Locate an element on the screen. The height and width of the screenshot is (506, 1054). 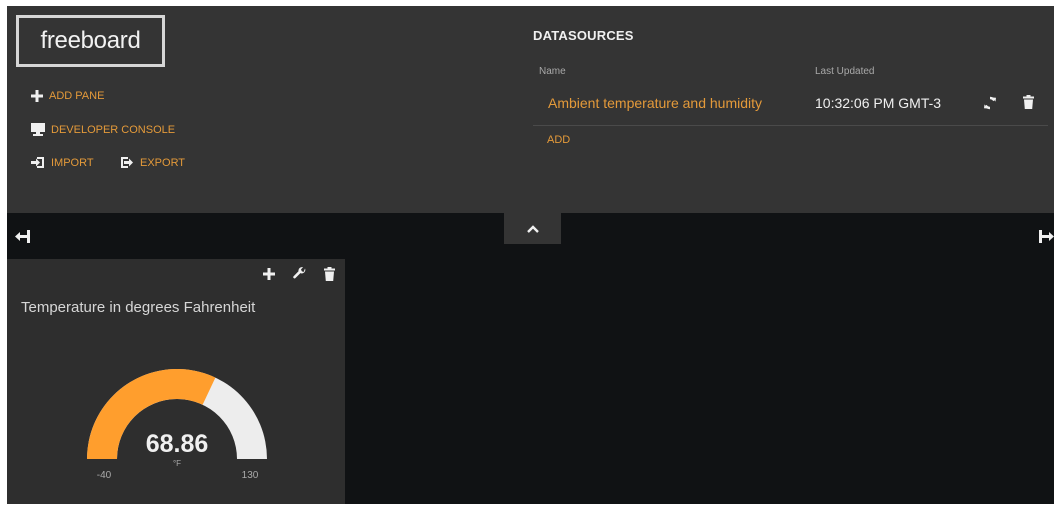
export-button: EXPORT is located at coordinates (152, 162).